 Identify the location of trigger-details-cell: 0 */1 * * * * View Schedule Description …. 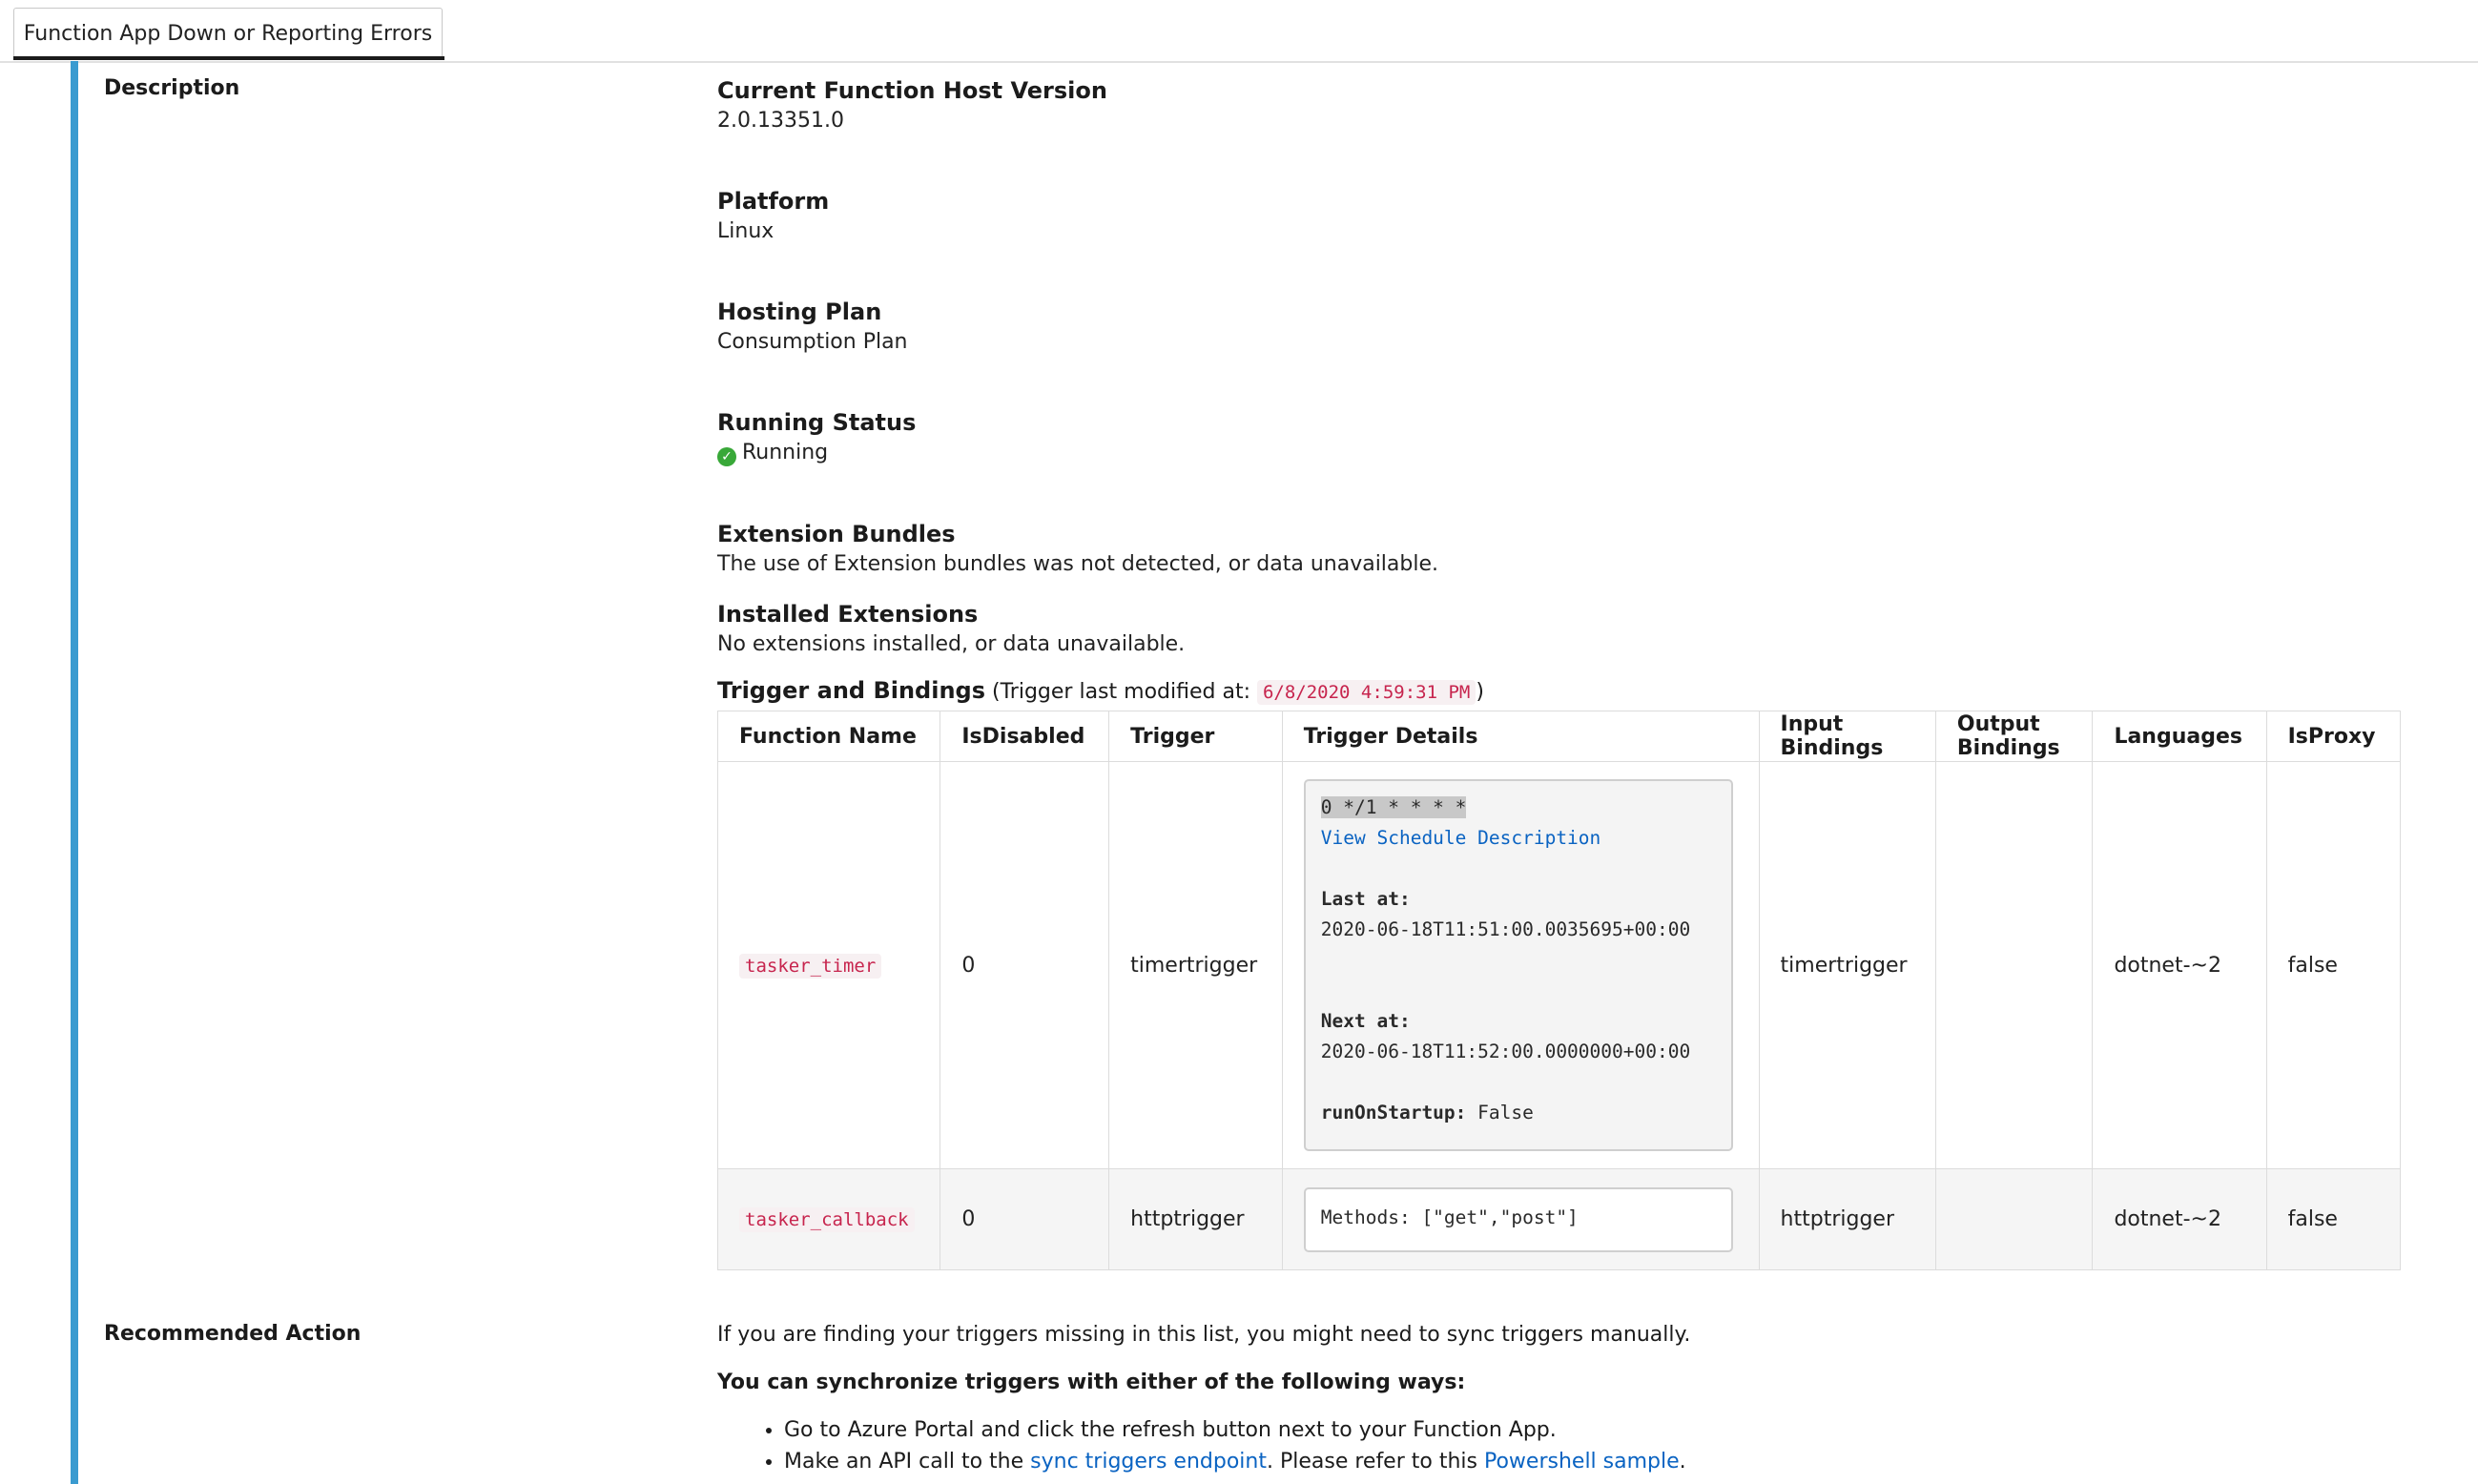
(1521, 965).